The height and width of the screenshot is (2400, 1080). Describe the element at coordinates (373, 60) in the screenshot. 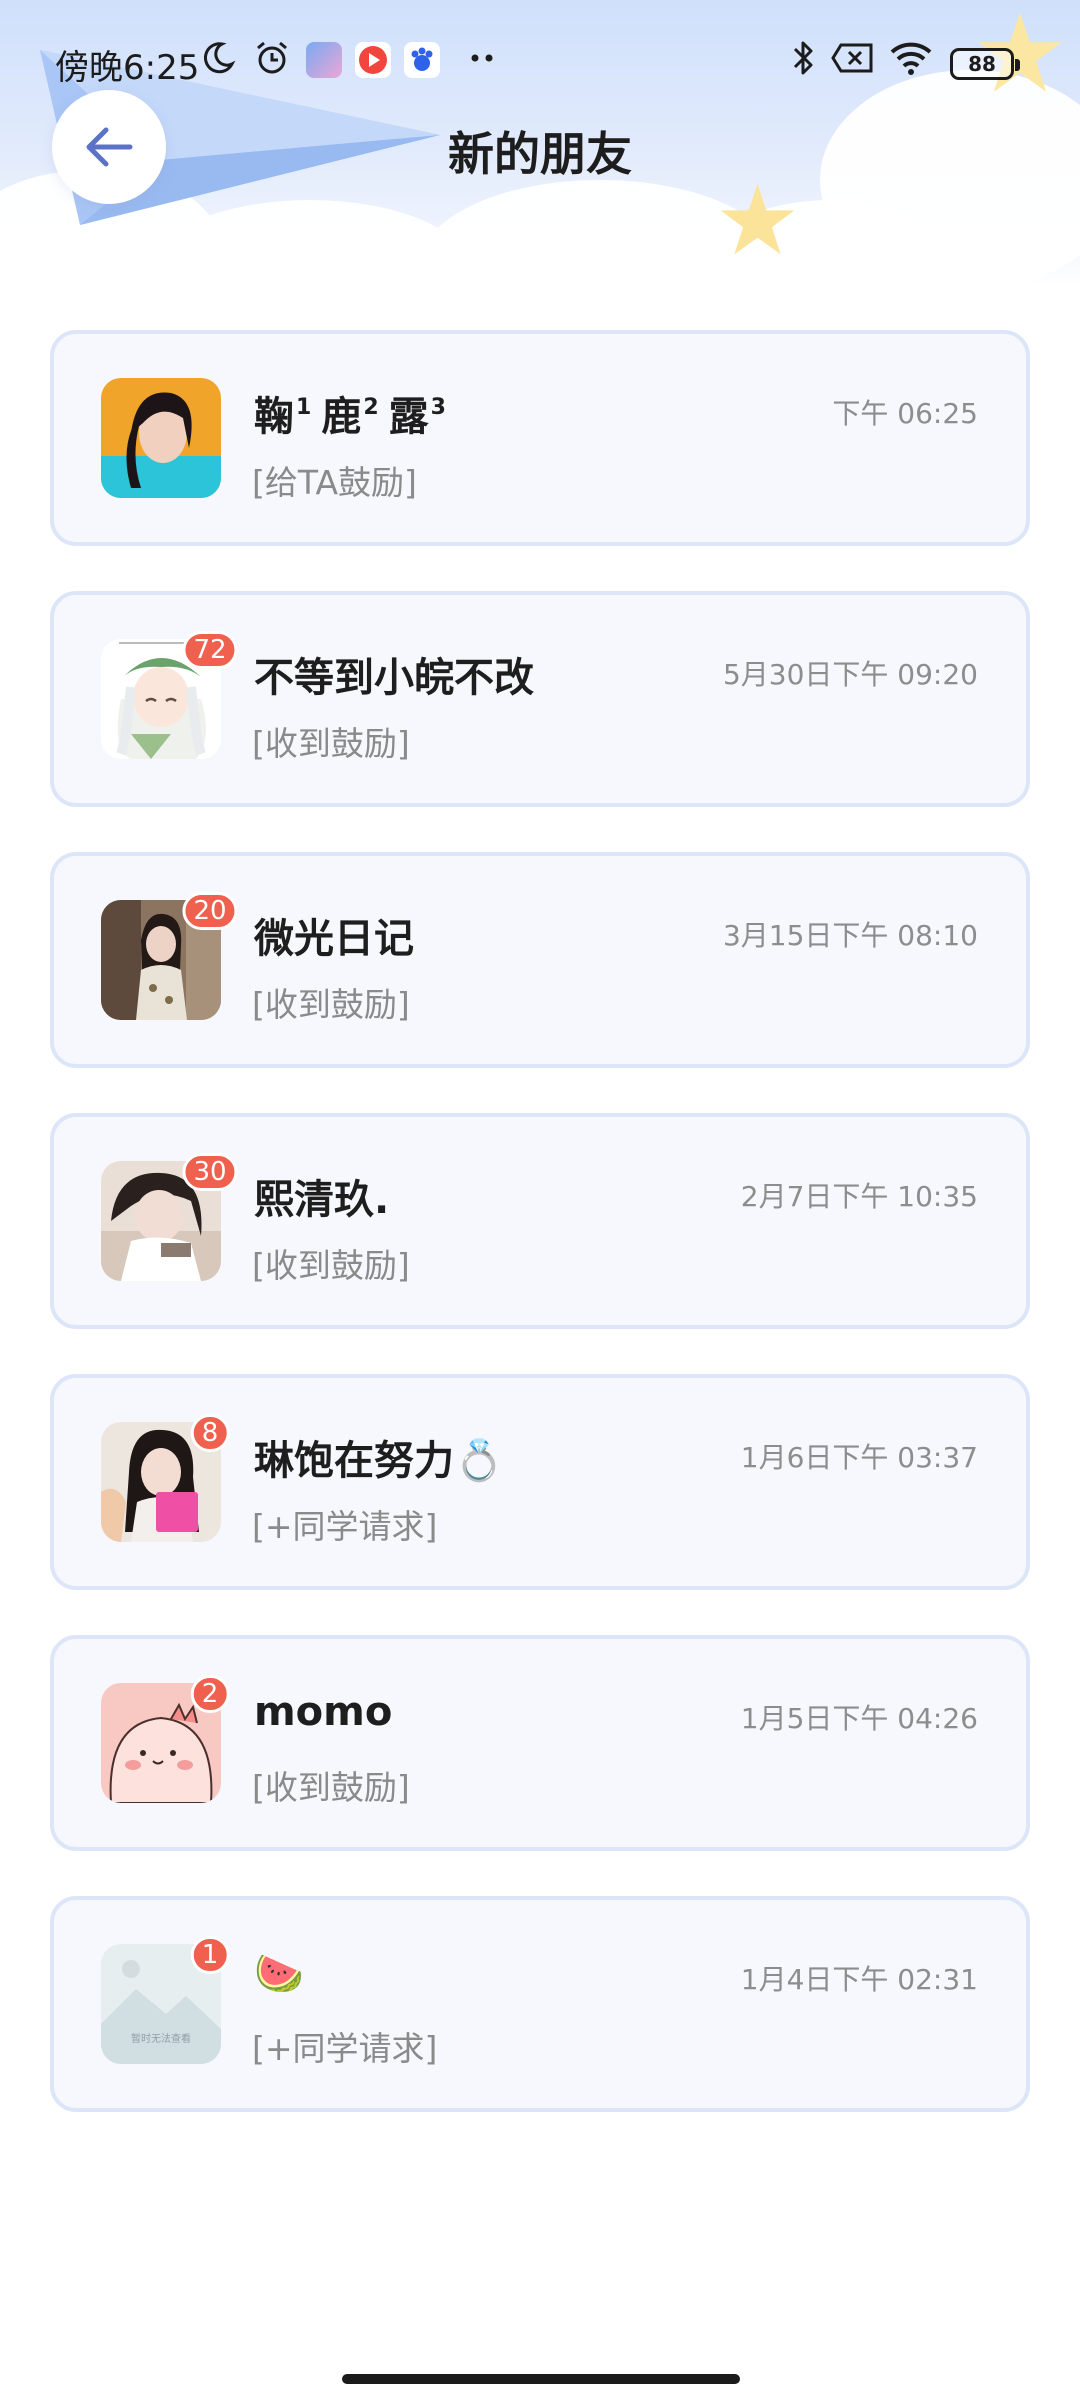

I see `video-app-icon` at that location.